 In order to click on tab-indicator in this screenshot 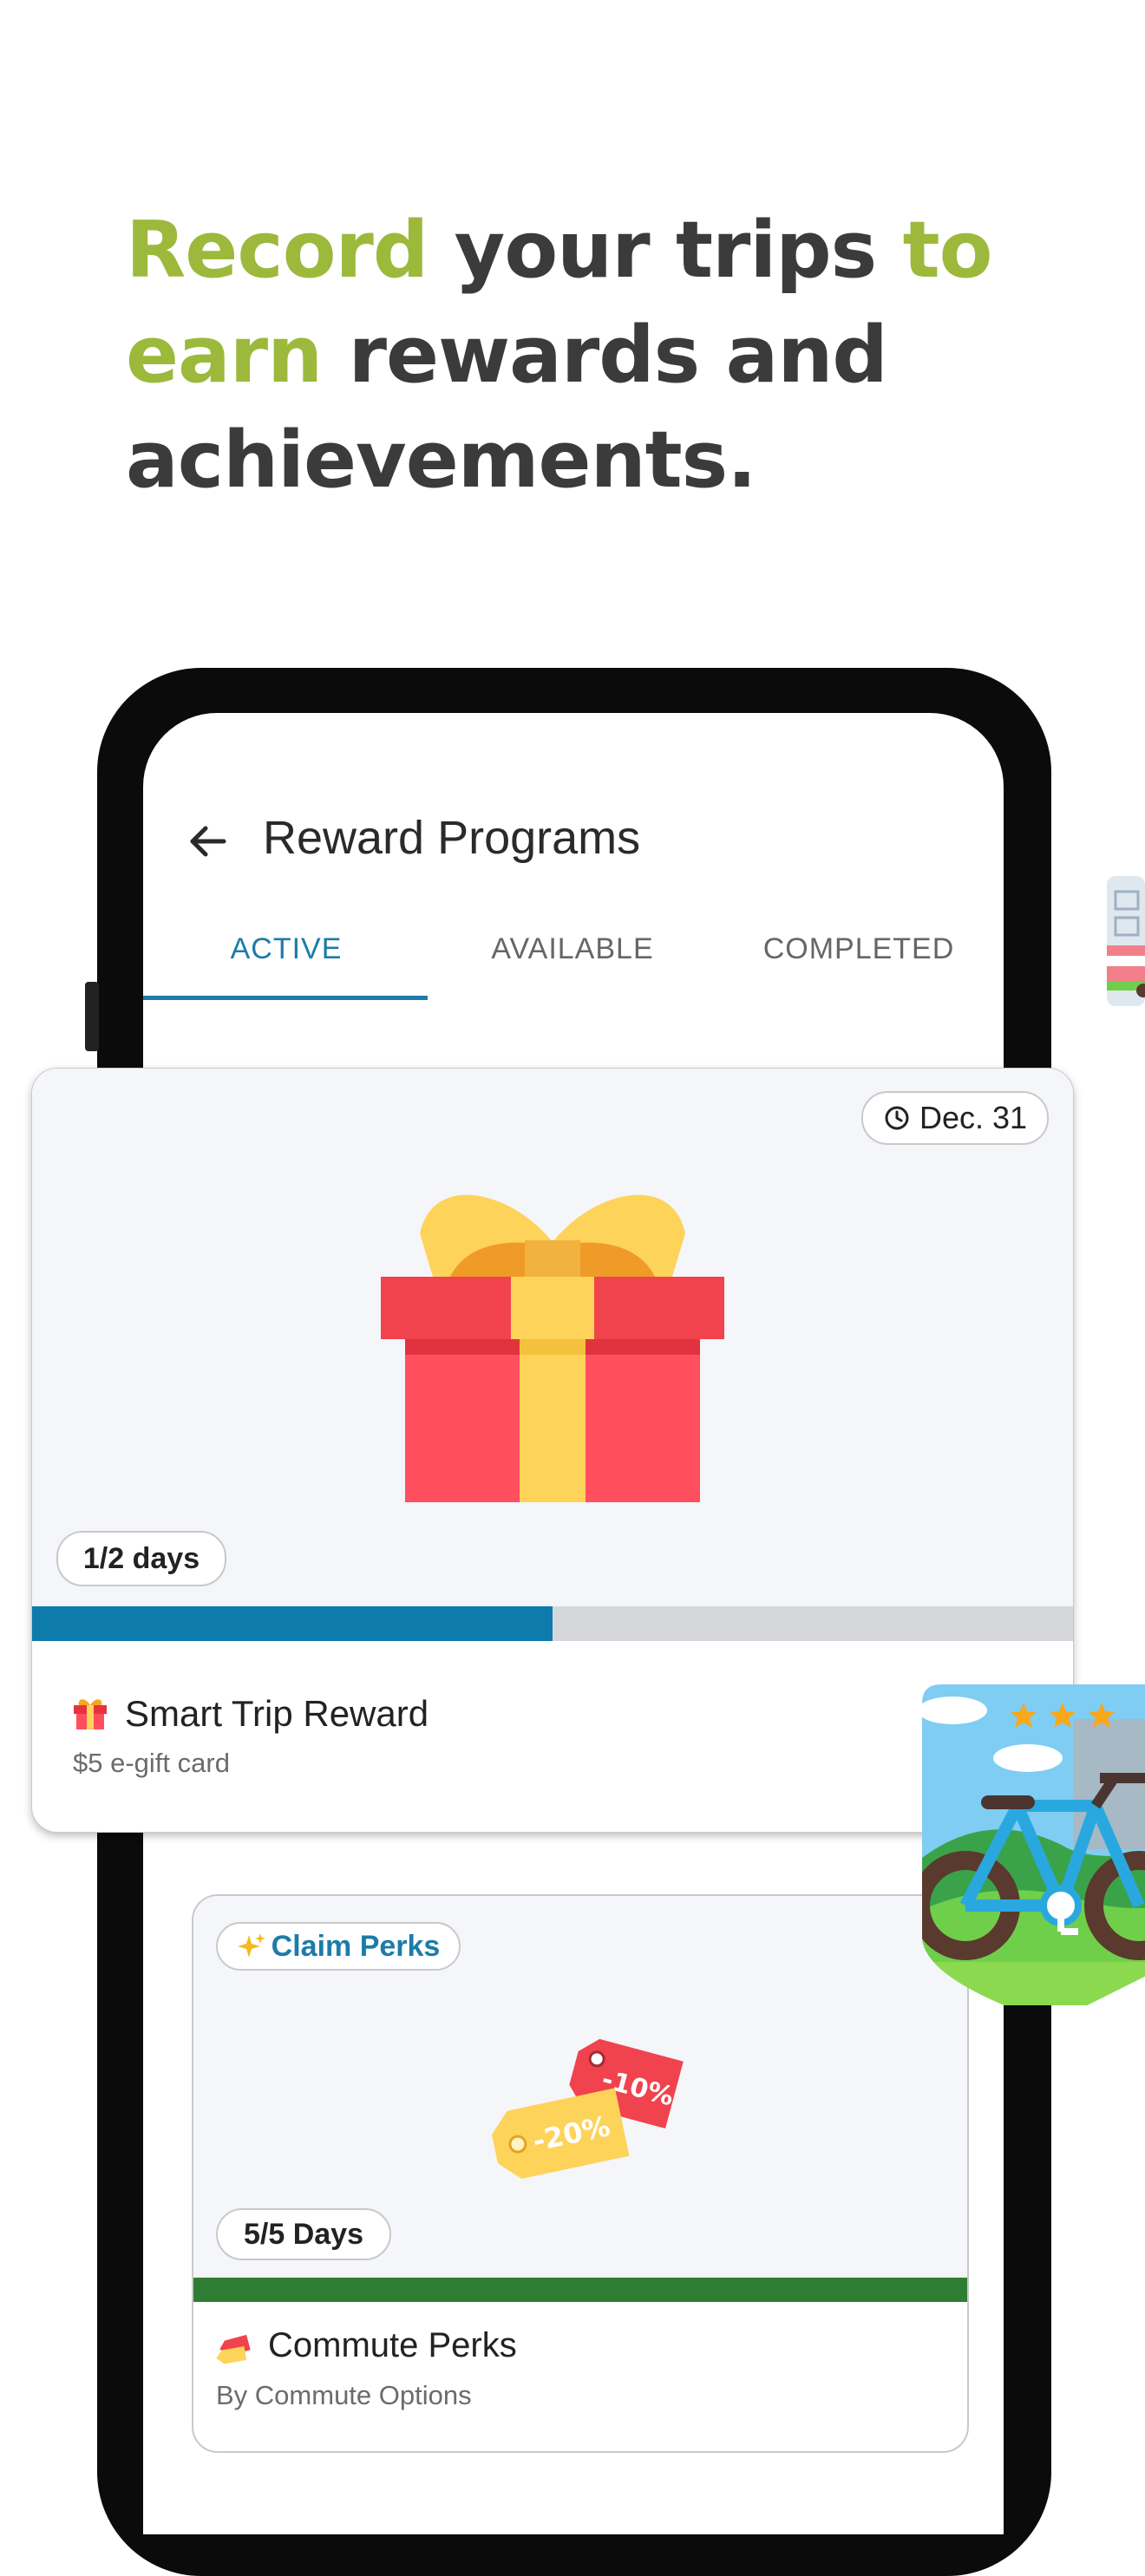, I will do `click(285, 998)`.